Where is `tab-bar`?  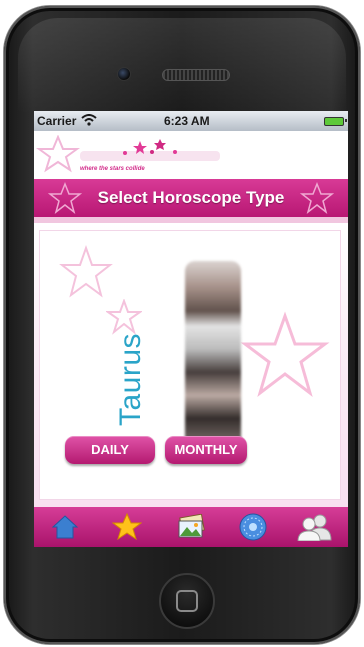
tab-bar is located at coordinates (191, 527).